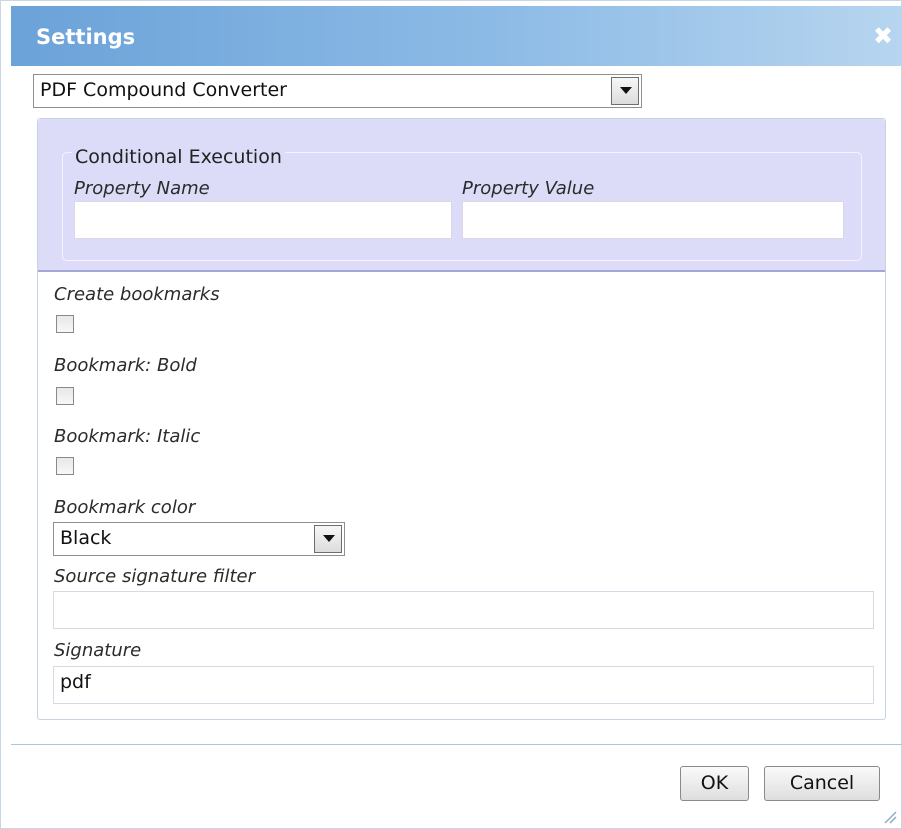 The width and height of the screenshot is (902, 829). I want to click on bookmark-color-label: Bookmark color, so click(125, 507).